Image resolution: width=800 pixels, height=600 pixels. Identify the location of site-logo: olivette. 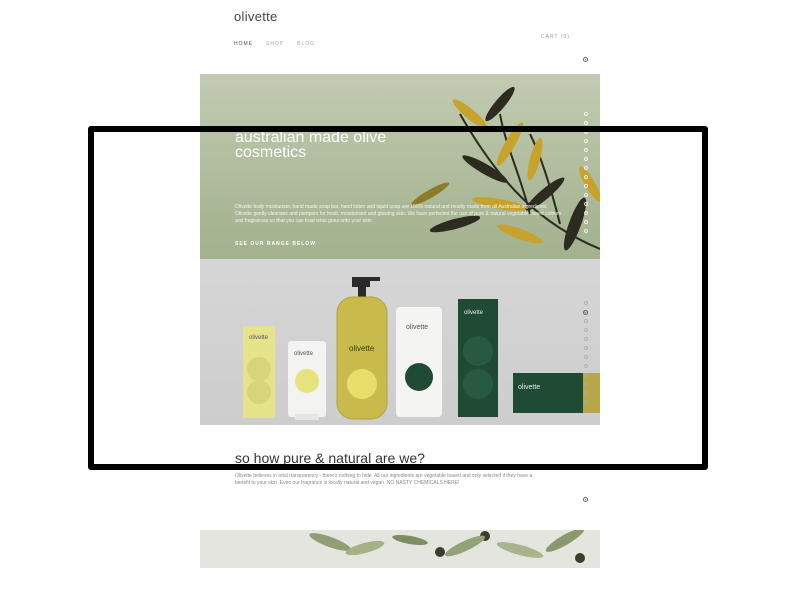
(256, 16).